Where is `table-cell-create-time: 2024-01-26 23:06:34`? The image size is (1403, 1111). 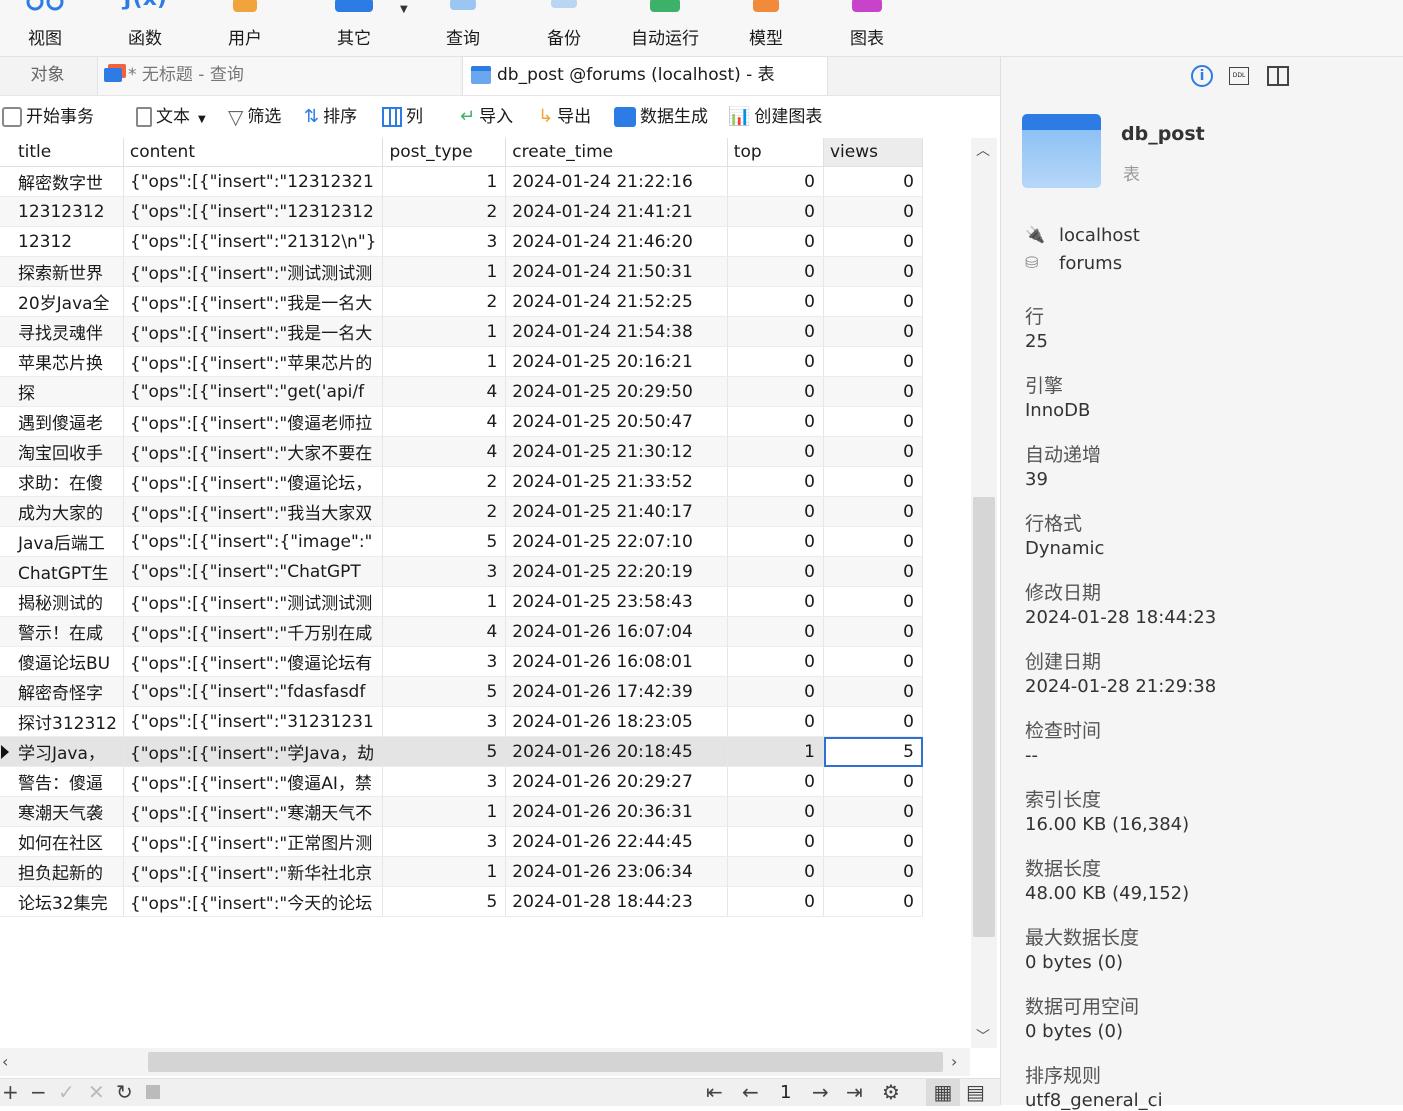 table-cell-create-time: 2024-01-26 23:06:34 is located at coordinates (616, 871).